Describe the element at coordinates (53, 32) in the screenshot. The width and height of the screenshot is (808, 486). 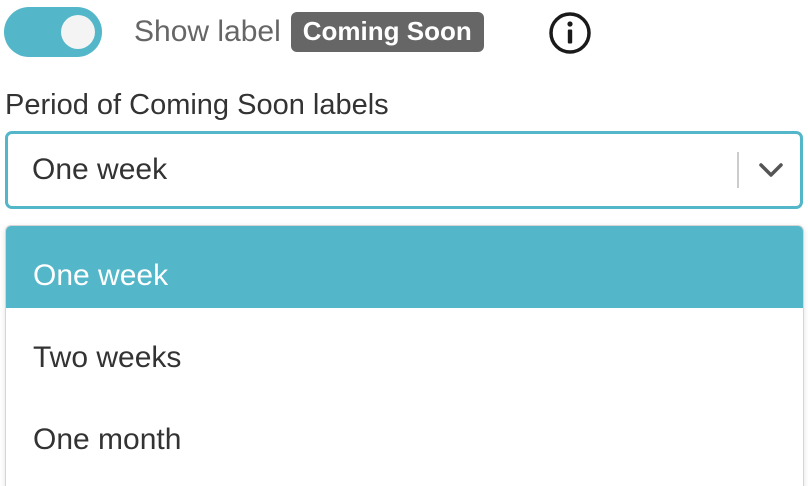
I see `show-label-toggle` at that location.